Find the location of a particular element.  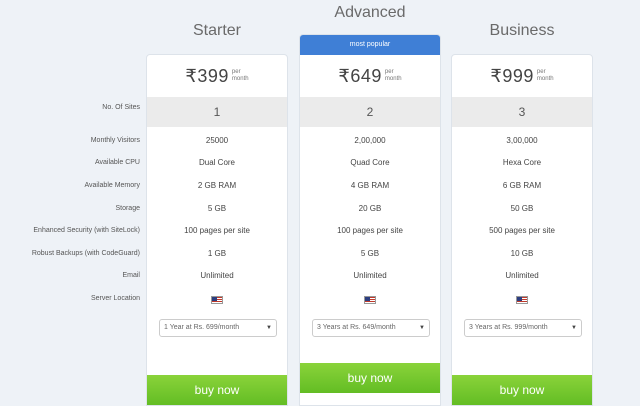

label-email: Email is located at coordinates (131, 275).